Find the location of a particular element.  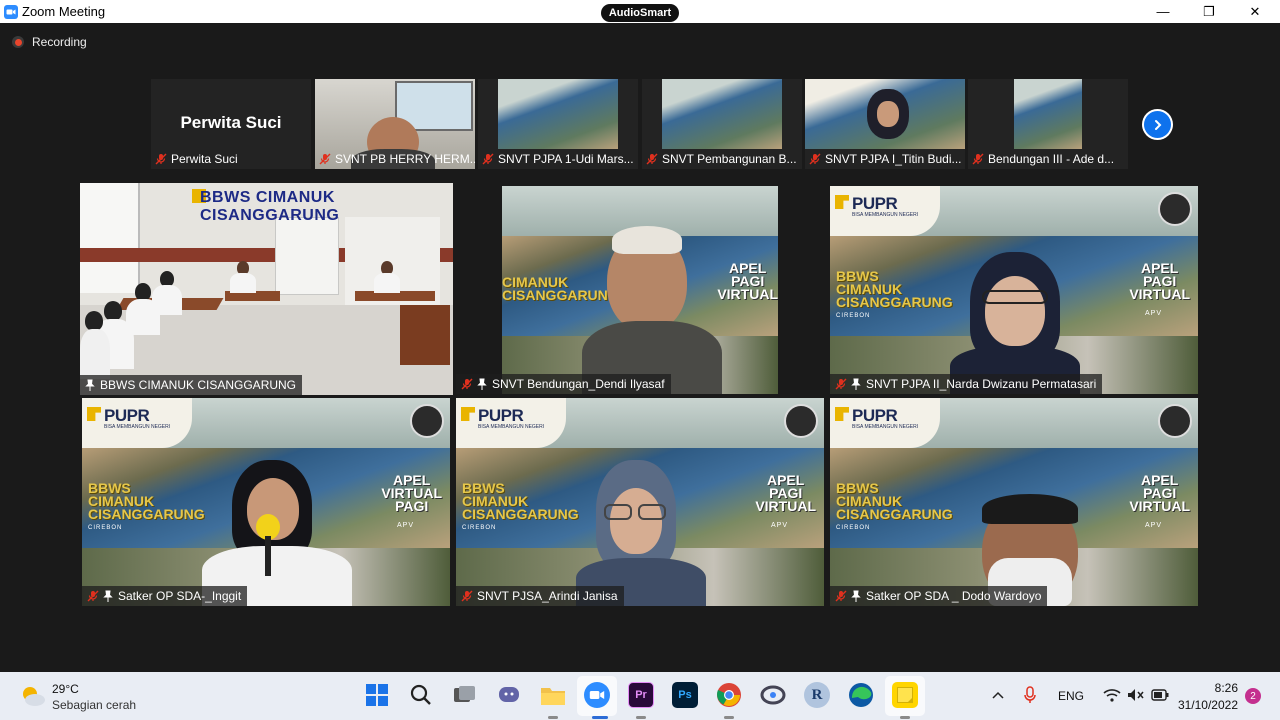

weather-widget: 29°C Sebagian cerah is located at coordinates (83, 696).